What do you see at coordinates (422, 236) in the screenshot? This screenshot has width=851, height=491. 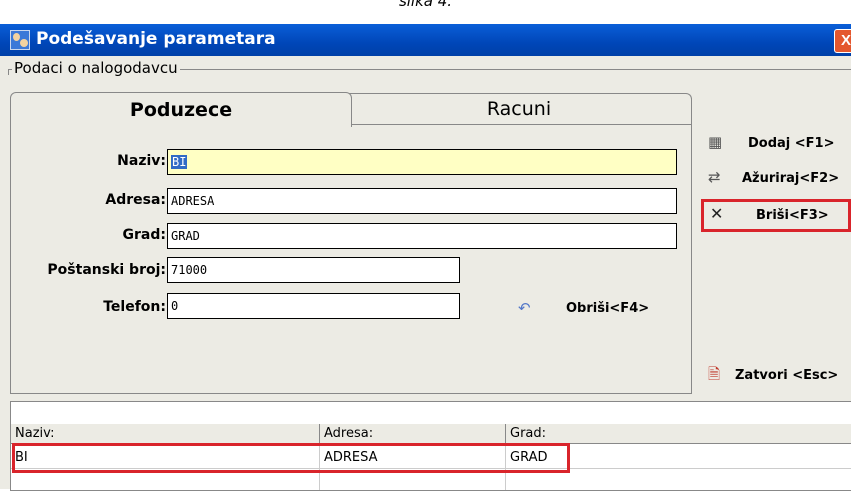 I see `grad-field: GRAD` at bounding box center [422, 236].